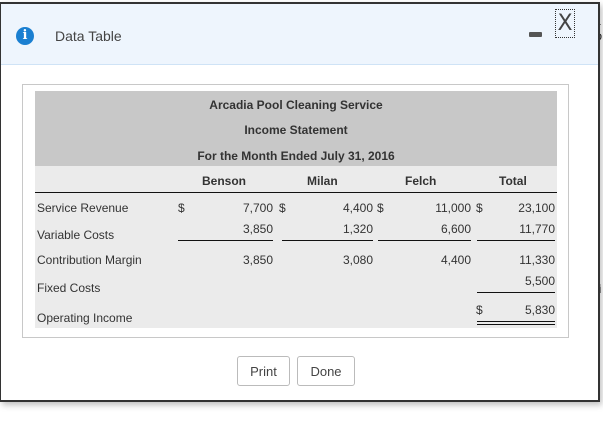  I want to click on done-button: Done, so click(326, 371).